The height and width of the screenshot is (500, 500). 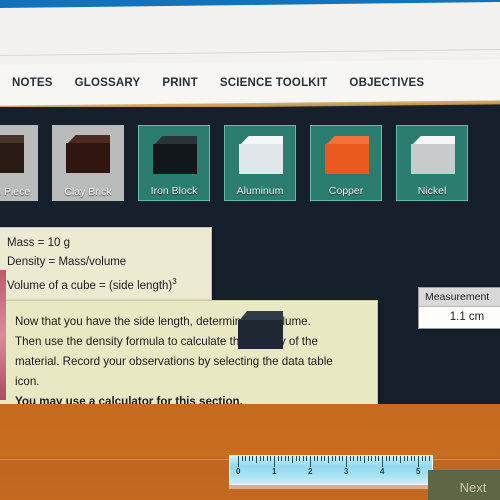 I want to click on specimen-tile-copper: Copper, so click(x=346, y=163).